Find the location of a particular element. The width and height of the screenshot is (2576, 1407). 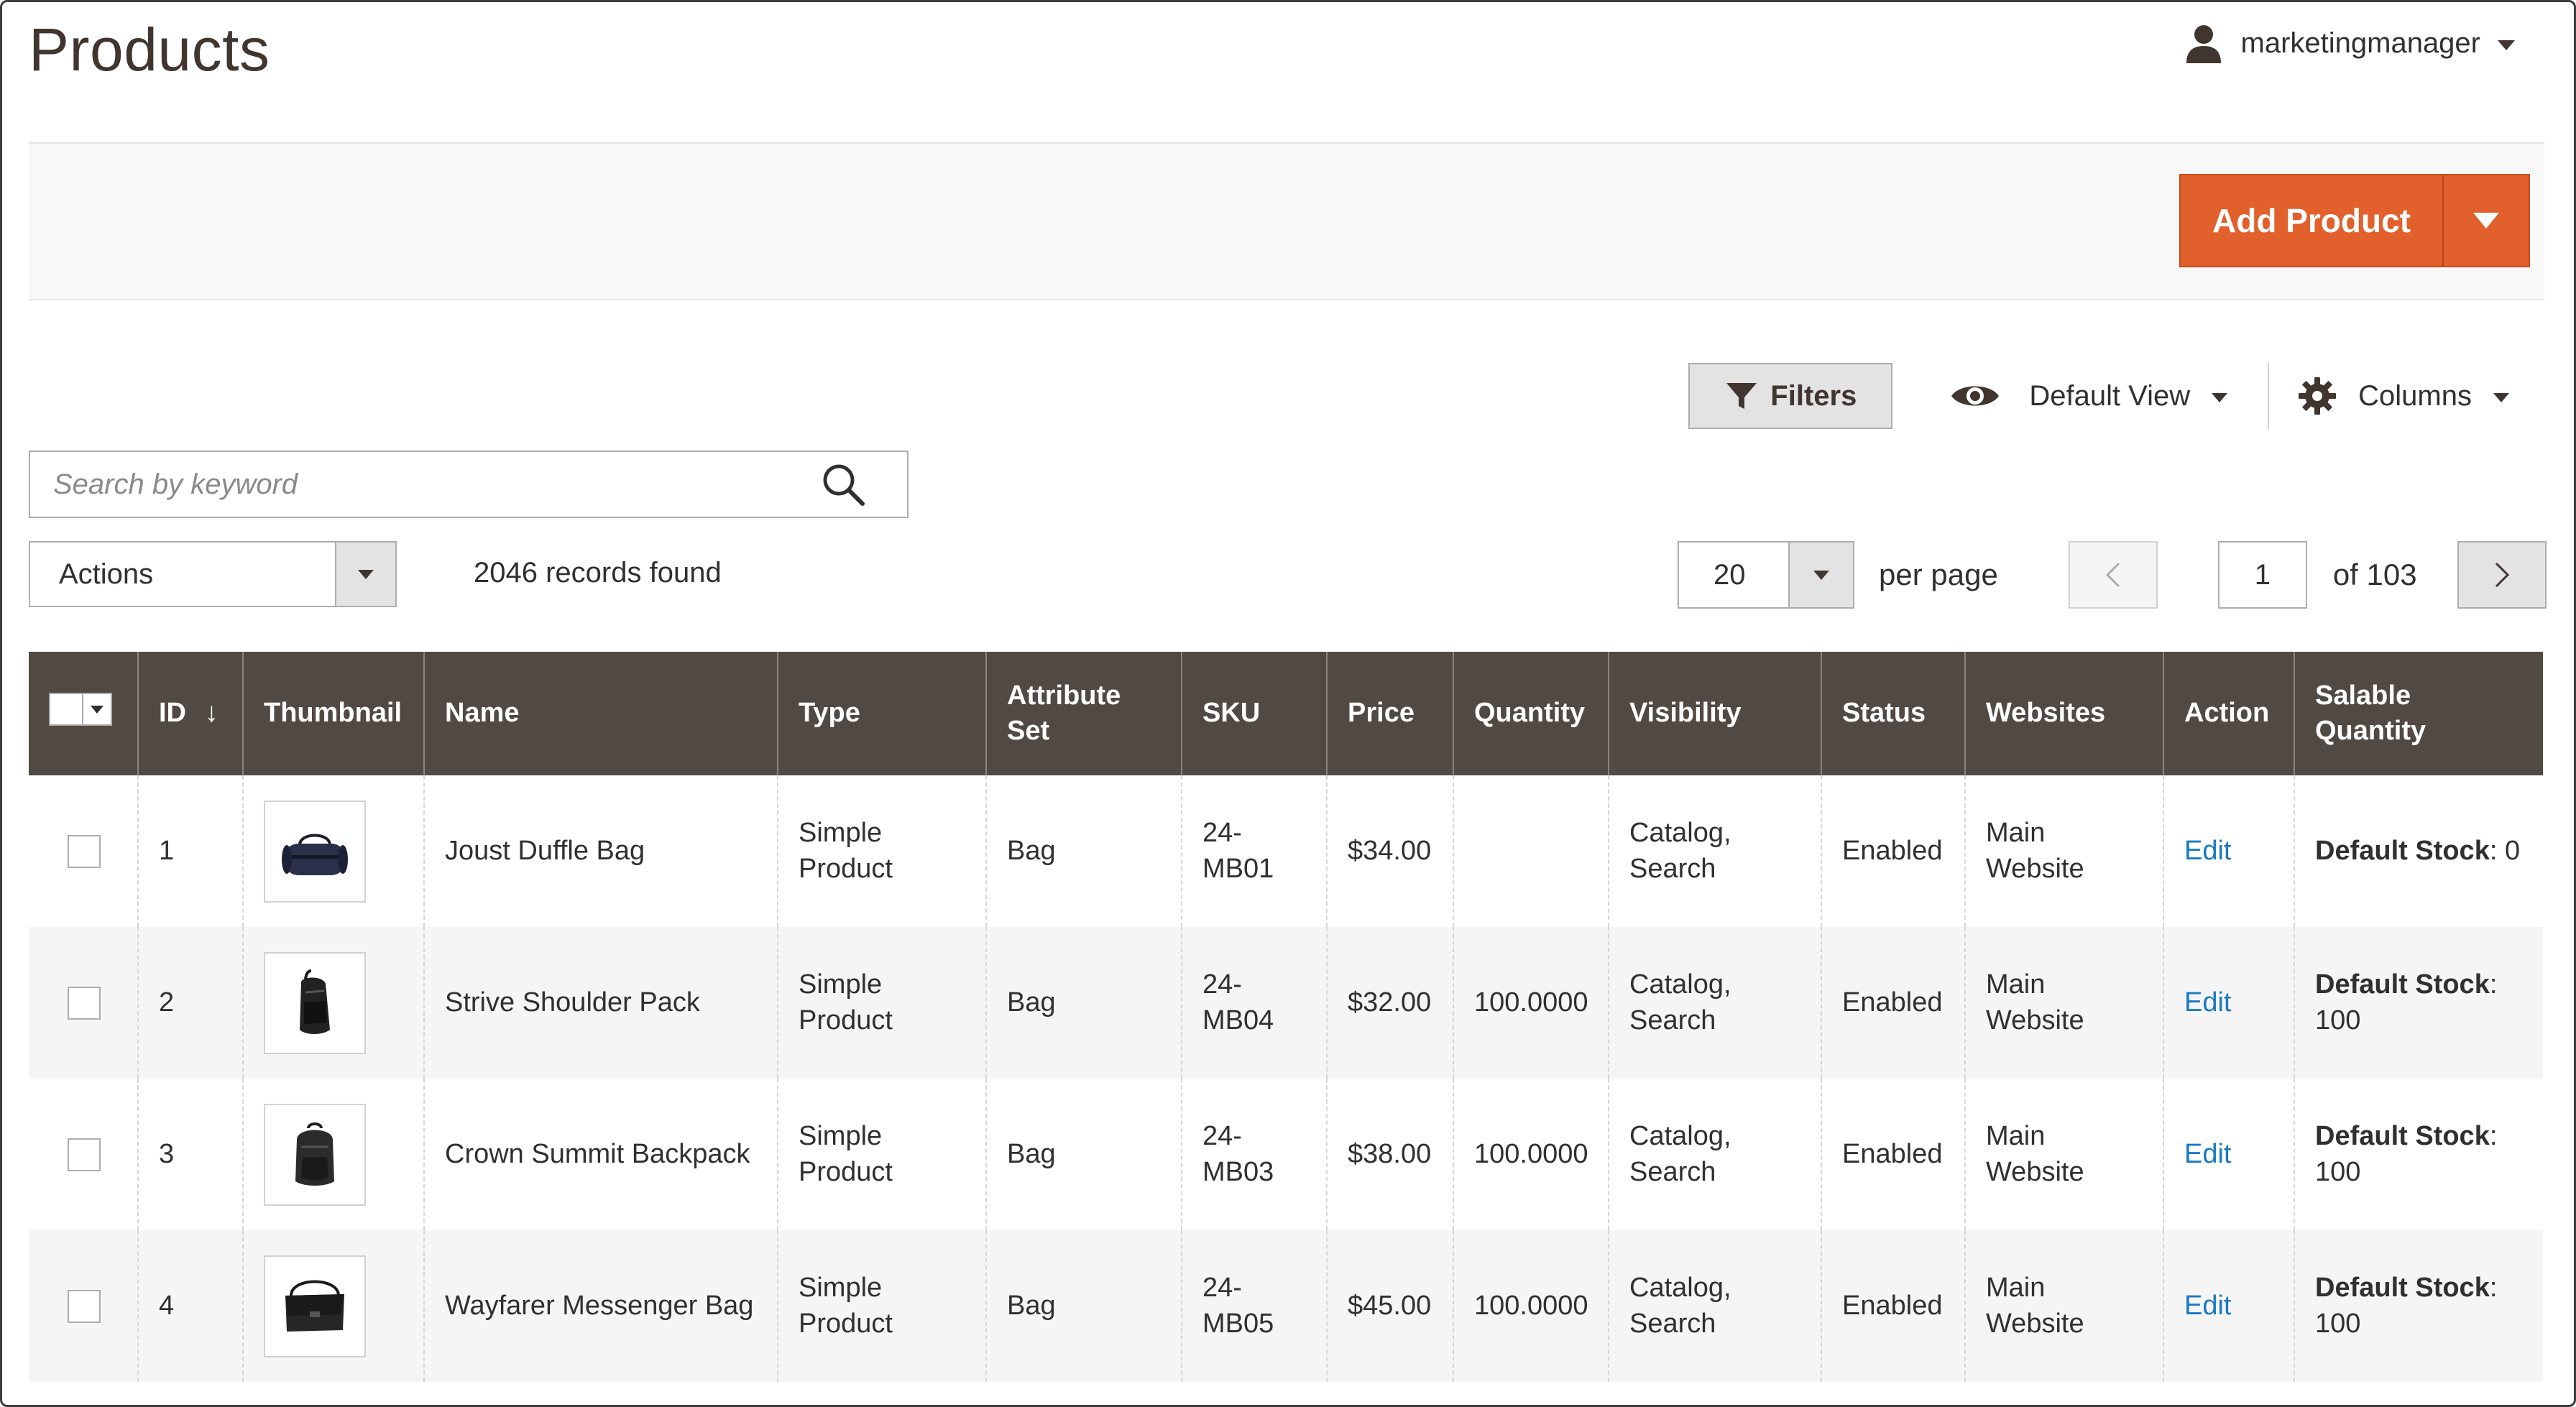

keyword-search is located at coordinates (468, 484).